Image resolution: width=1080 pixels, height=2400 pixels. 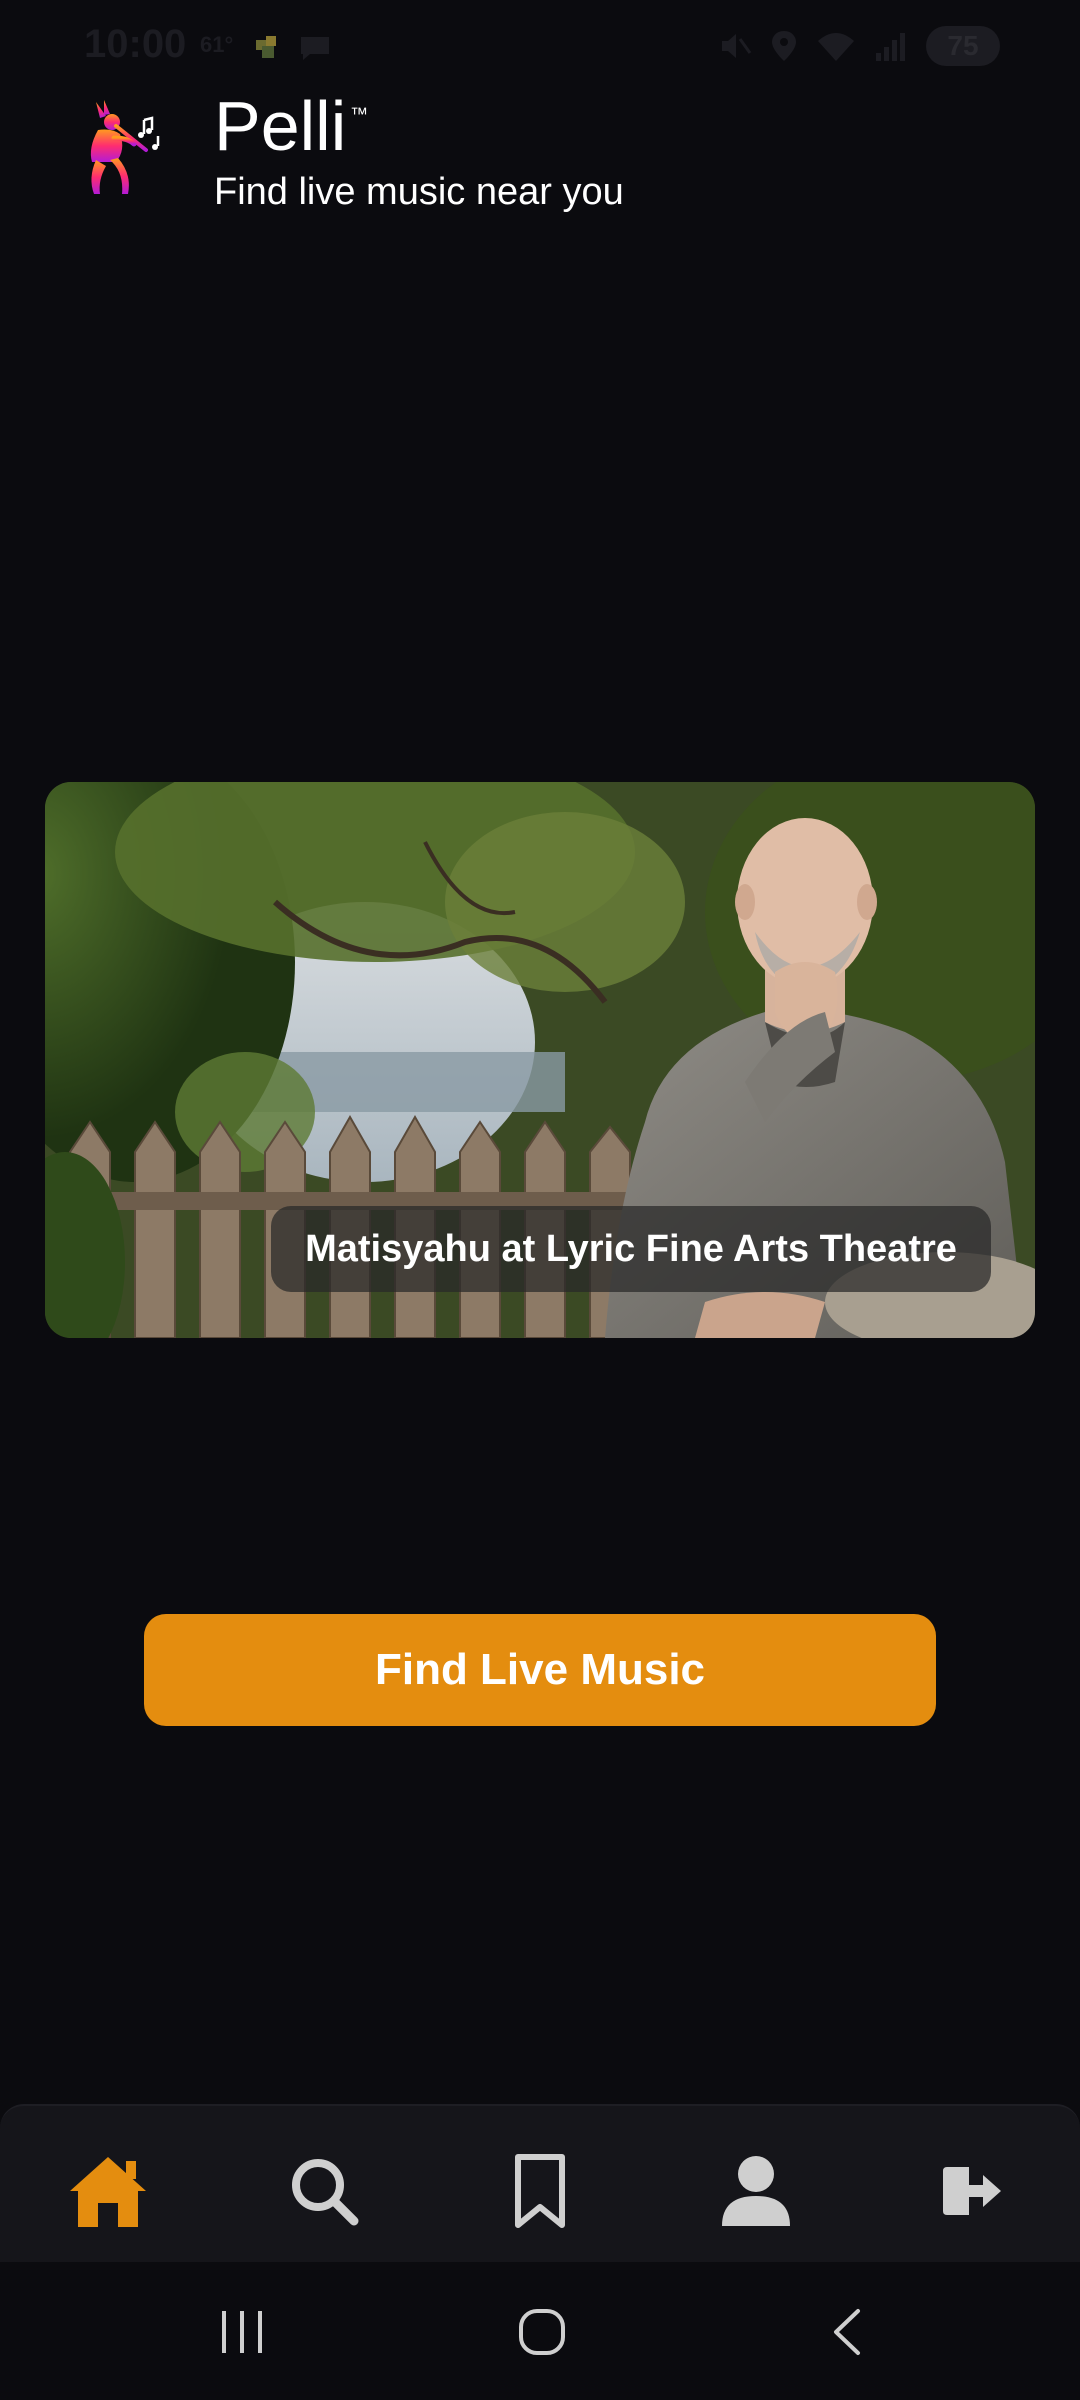 I want to click on home-icon, so click(x=108, y=2192).